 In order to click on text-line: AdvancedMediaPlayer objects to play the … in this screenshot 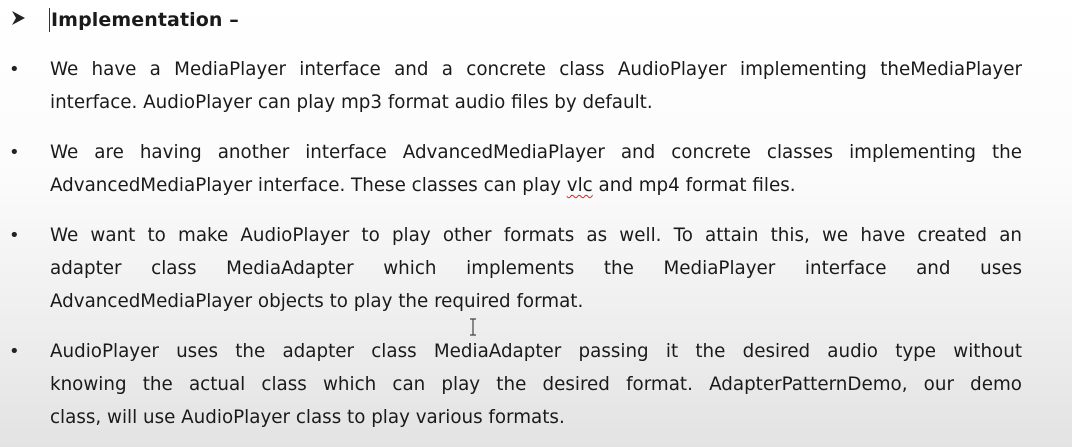, I will do `click(317, 301)`.